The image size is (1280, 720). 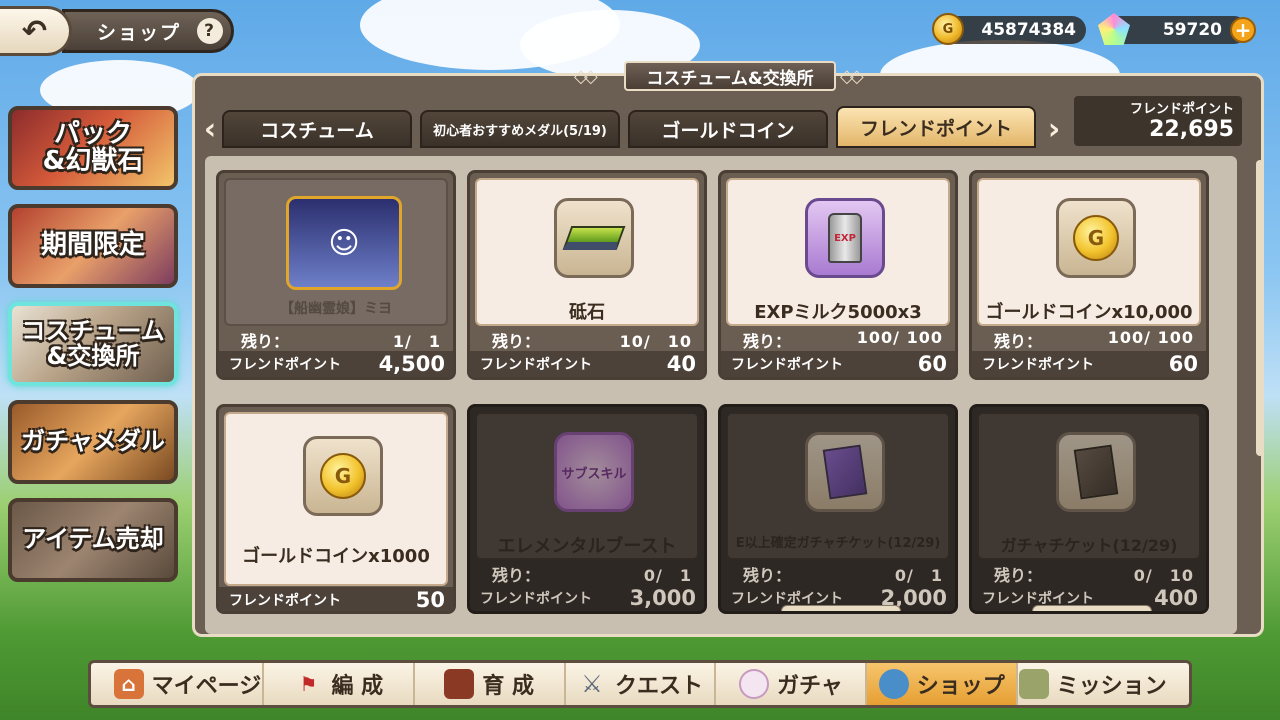 I want to click on nav-shop: ショップ, so click(x=943, y=684).